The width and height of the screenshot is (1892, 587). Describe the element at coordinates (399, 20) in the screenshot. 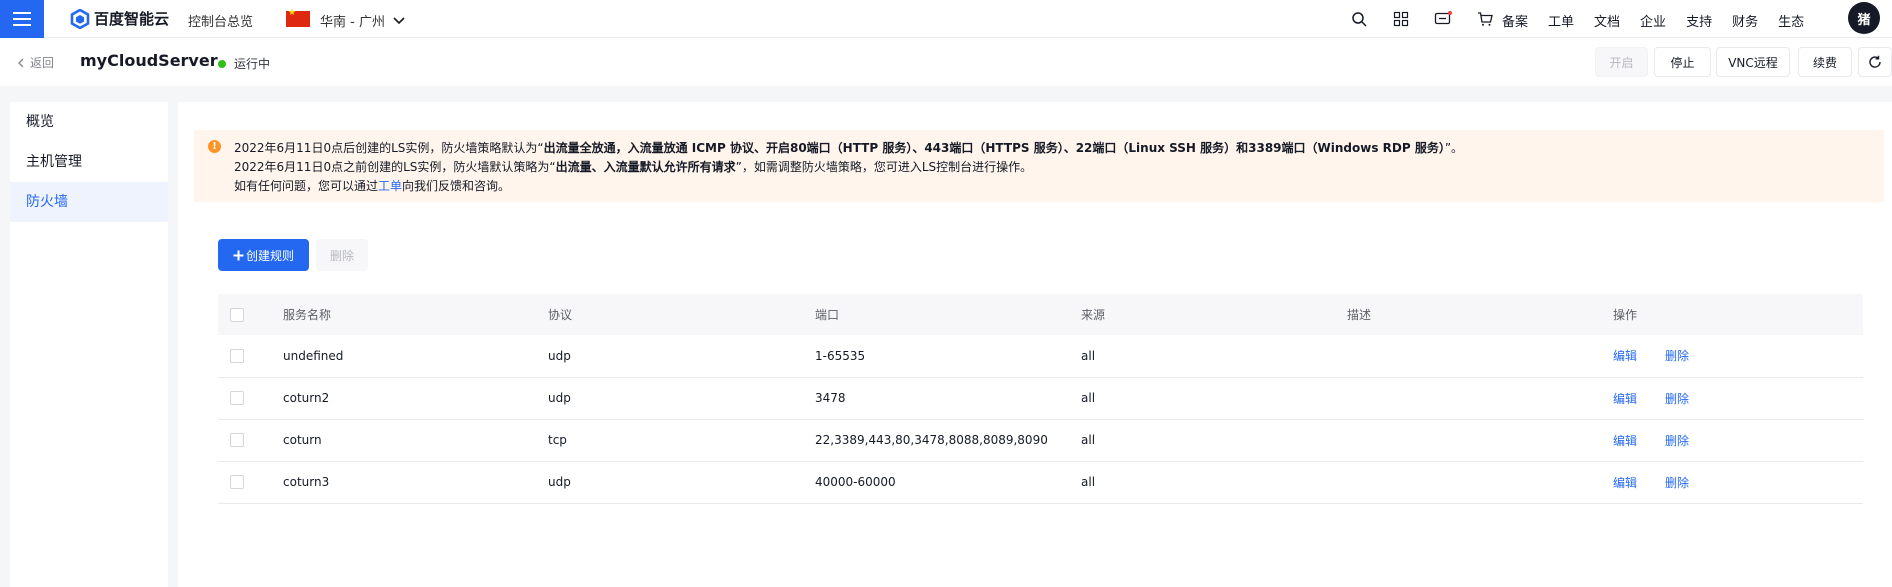

I see `chevron-down-icon` at that location.